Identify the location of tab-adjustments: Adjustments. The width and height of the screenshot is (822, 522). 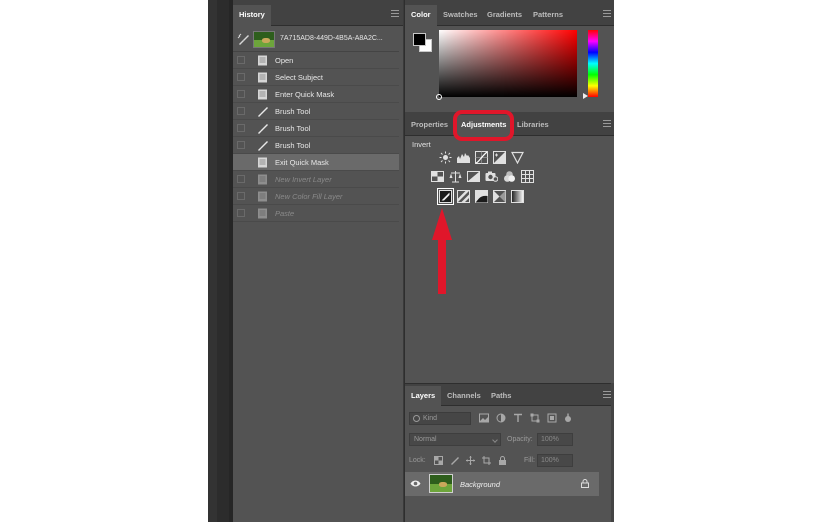
(484, 125).